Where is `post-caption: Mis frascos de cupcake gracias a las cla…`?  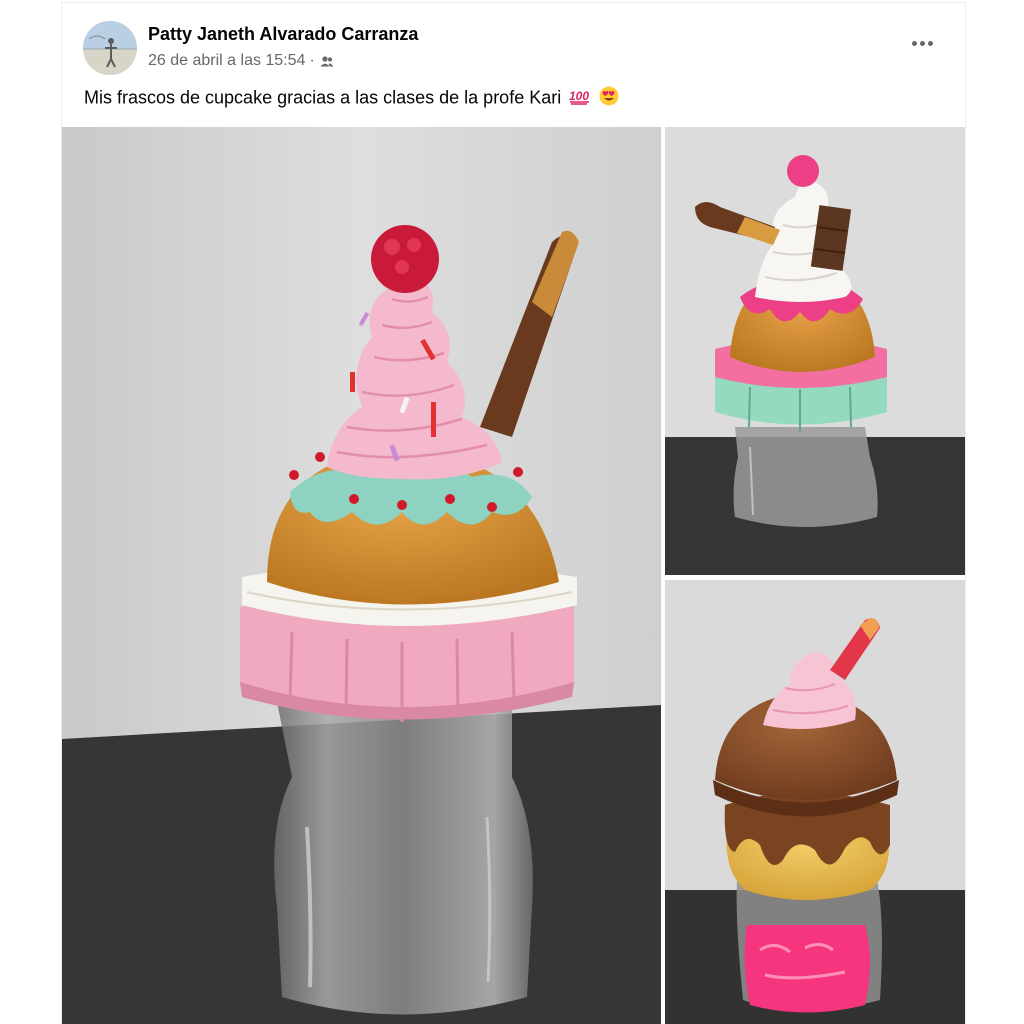 post-caption: Mis frascos de cupcake gracias a las cla… is located at coordinates (351, 98).